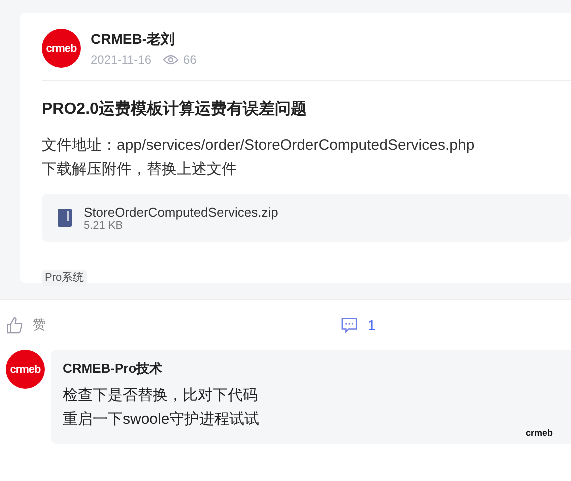  Describe the element at coordinates (190, 59) in the screenshot. I see `view-count: 66` at that location.